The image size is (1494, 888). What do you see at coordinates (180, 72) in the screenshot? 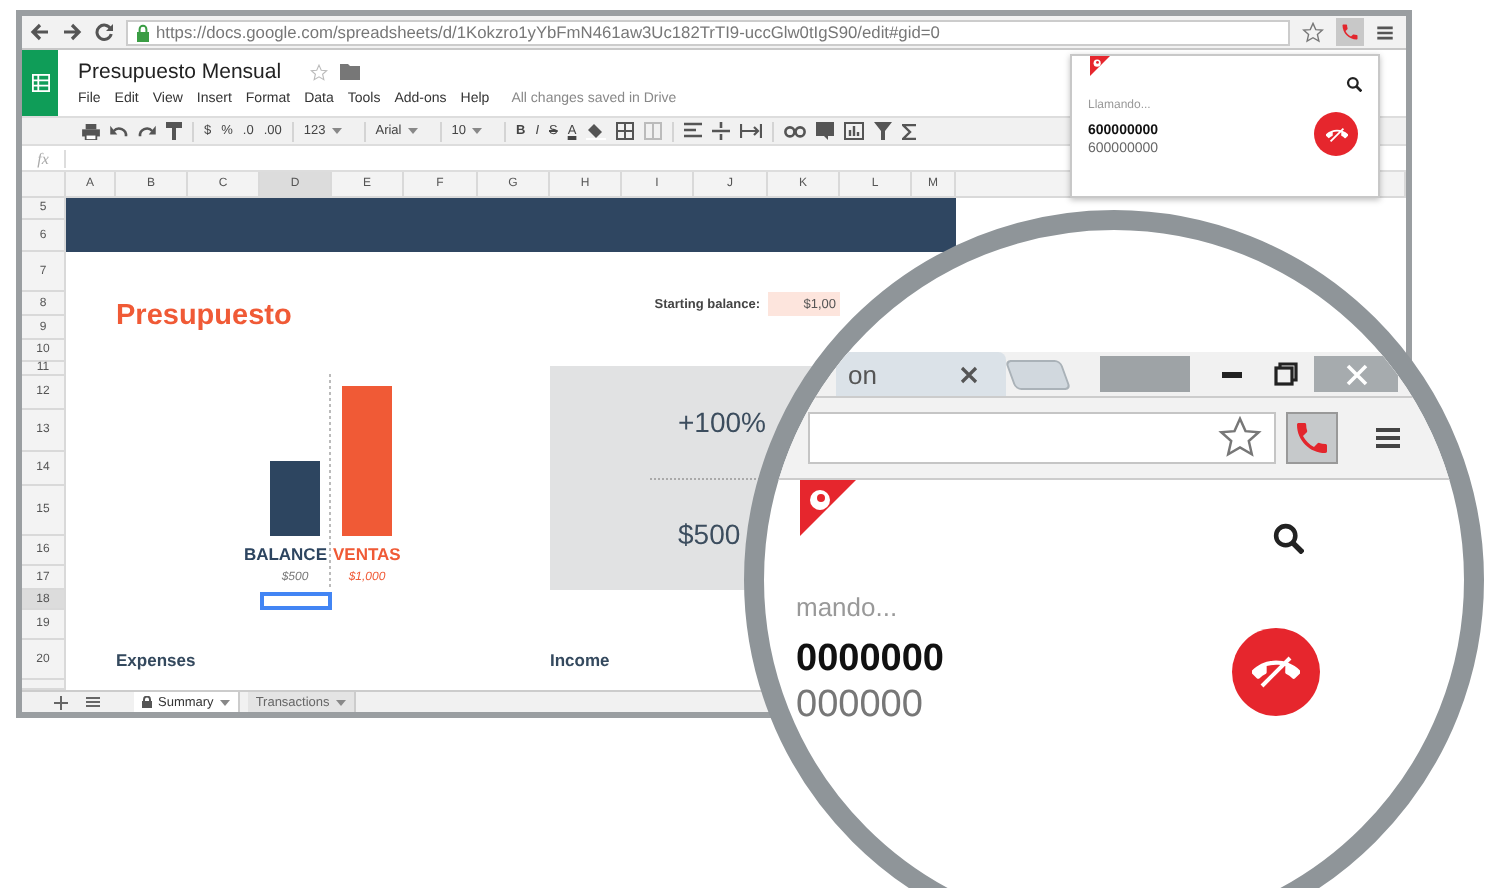
I see `document-title: Presupuesto Mensual` at bounding box center [180, 72].